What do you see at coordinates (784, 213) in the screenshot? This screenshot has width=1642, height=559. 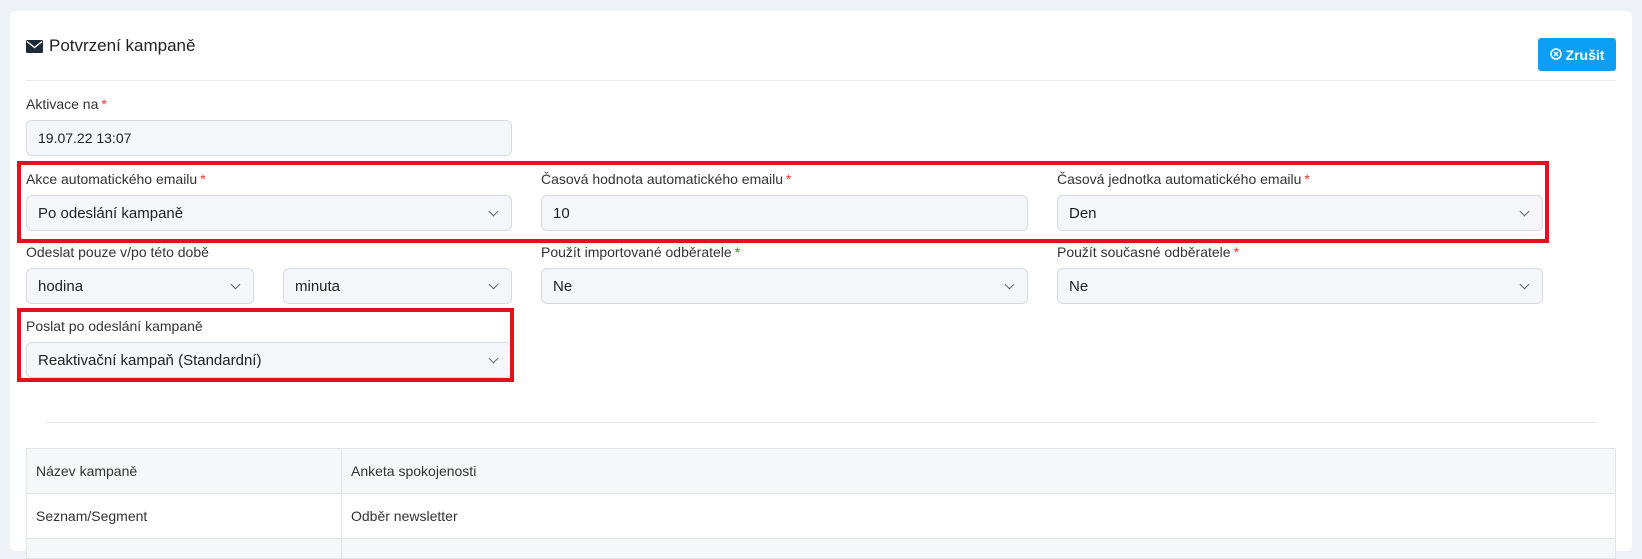 I see `auto-email-time-value-input: 10` at bounding box center [784, 213].